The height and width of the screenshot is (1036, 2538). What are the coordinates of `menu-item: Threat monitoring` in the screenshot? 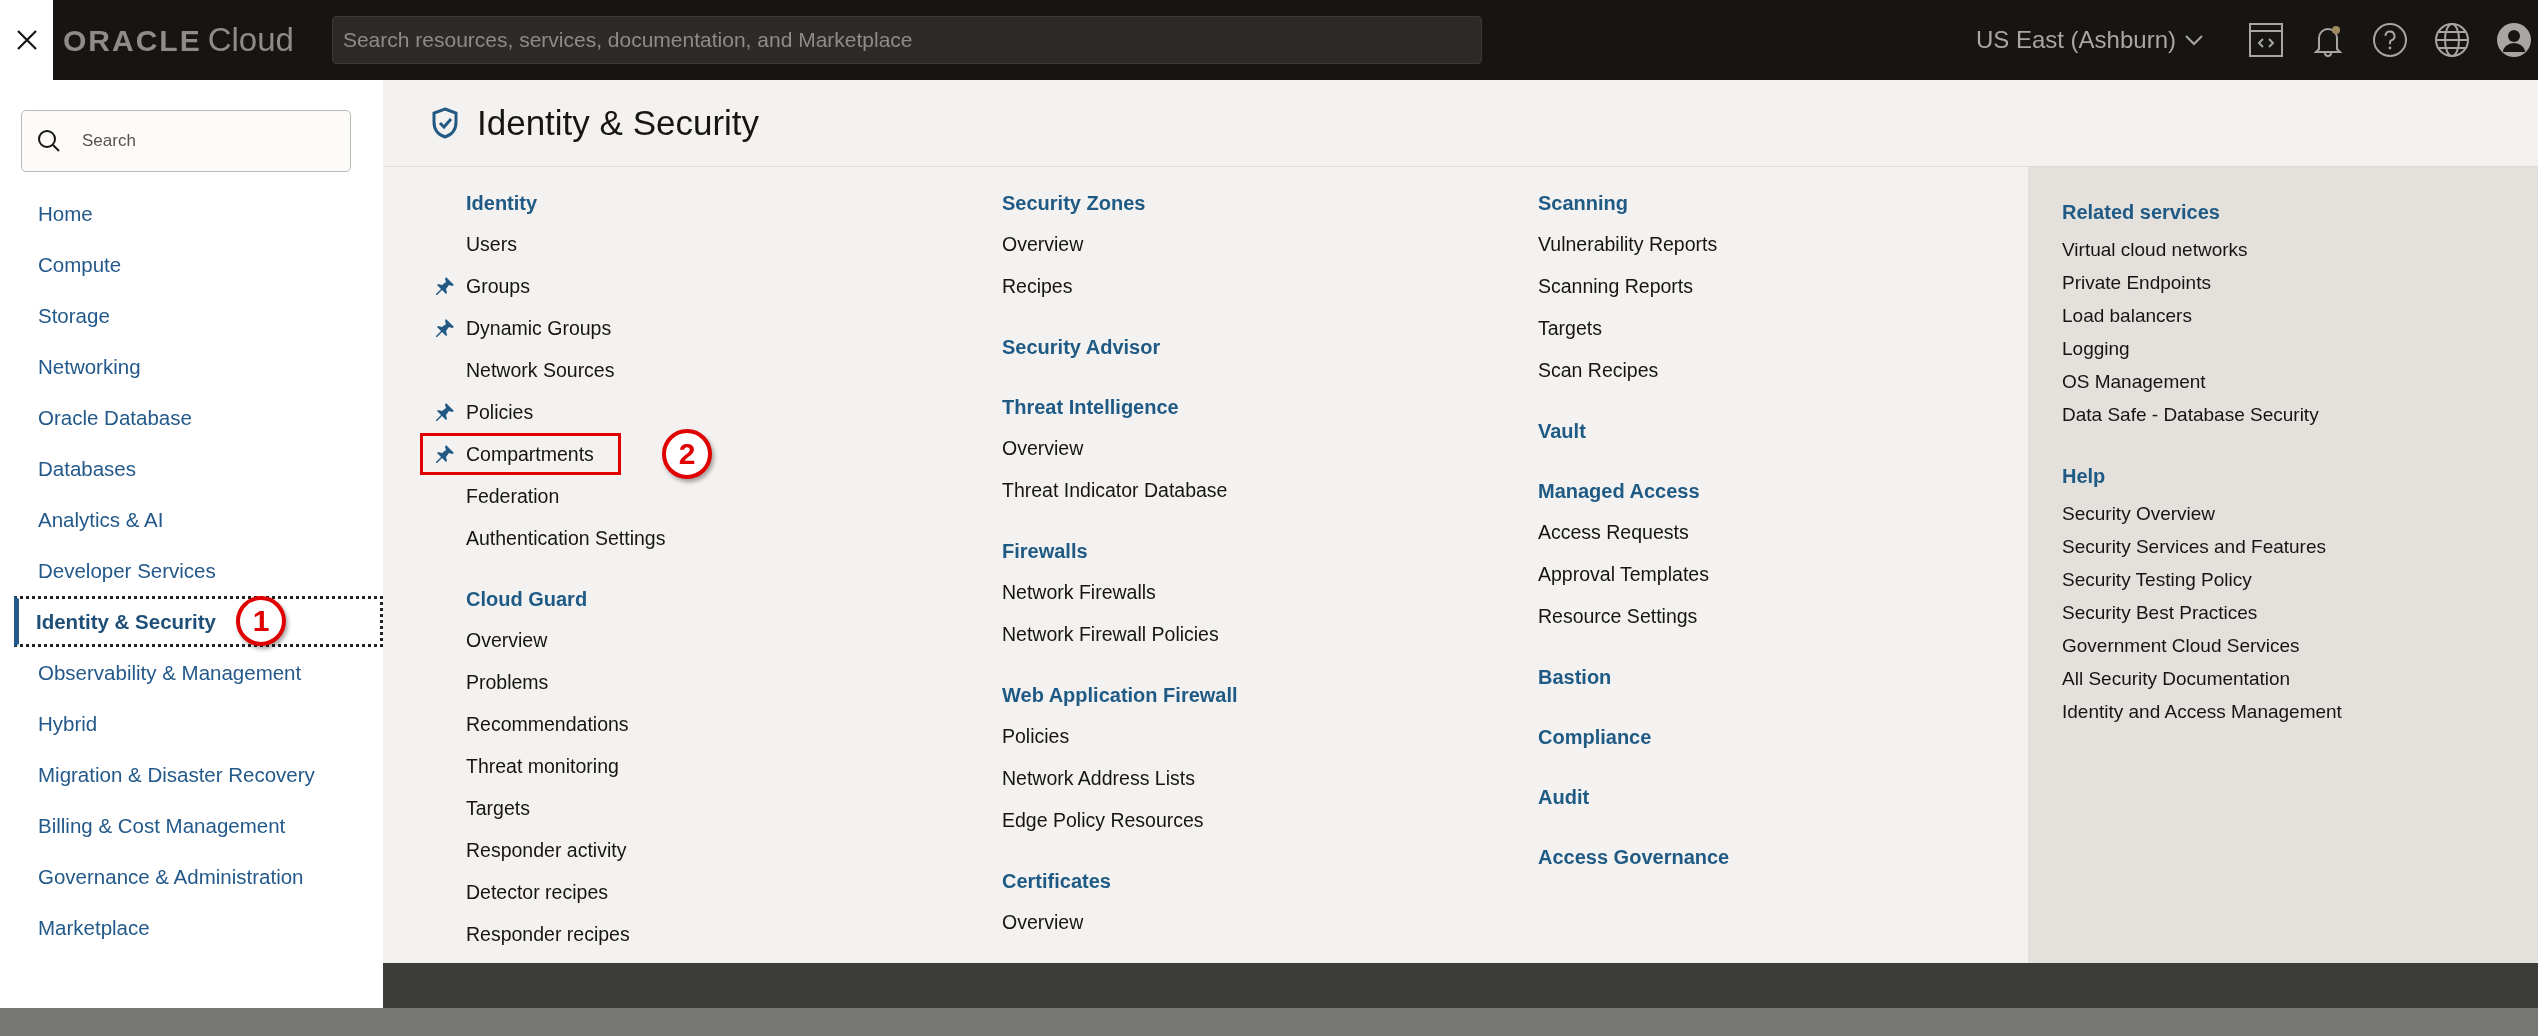 It's located at (533, 766).